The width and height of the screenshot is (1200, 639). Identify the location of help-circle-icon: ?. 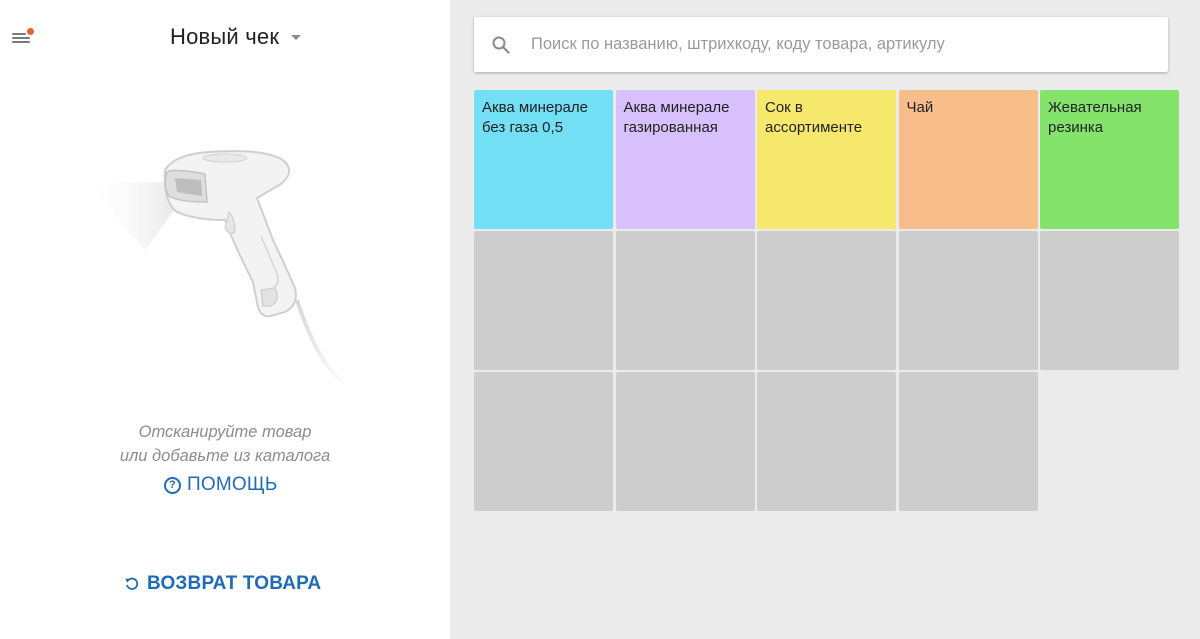
(172, 485).